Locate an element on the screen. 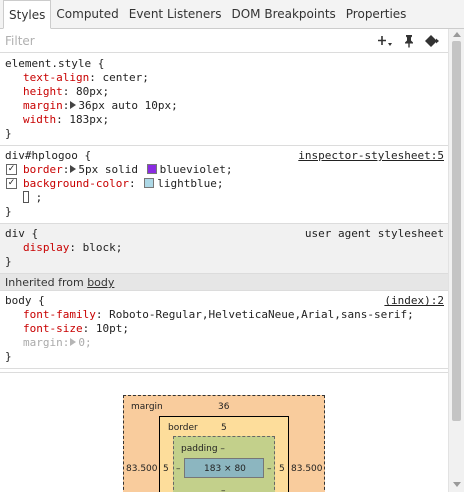 Image resolution: width=464 pixels, height=492 pixels. property-value: center; is located at coordinates (125, 77).